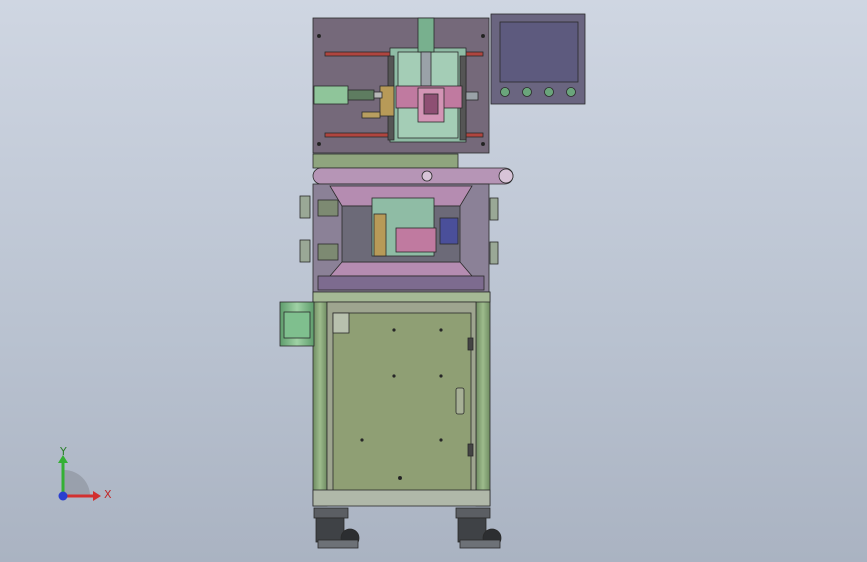  I want to click on caster-left, so click(336, 528).